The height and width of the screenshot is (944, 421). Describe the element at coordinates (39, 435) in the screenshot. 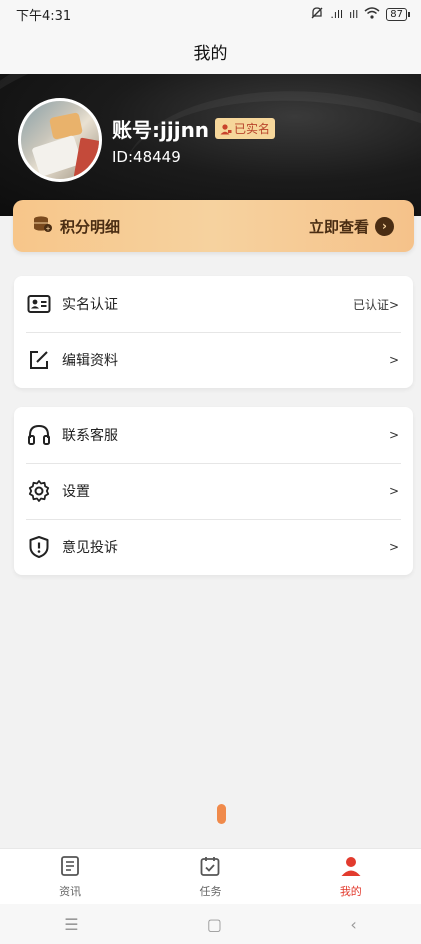

I see `headset-icon` at that location.